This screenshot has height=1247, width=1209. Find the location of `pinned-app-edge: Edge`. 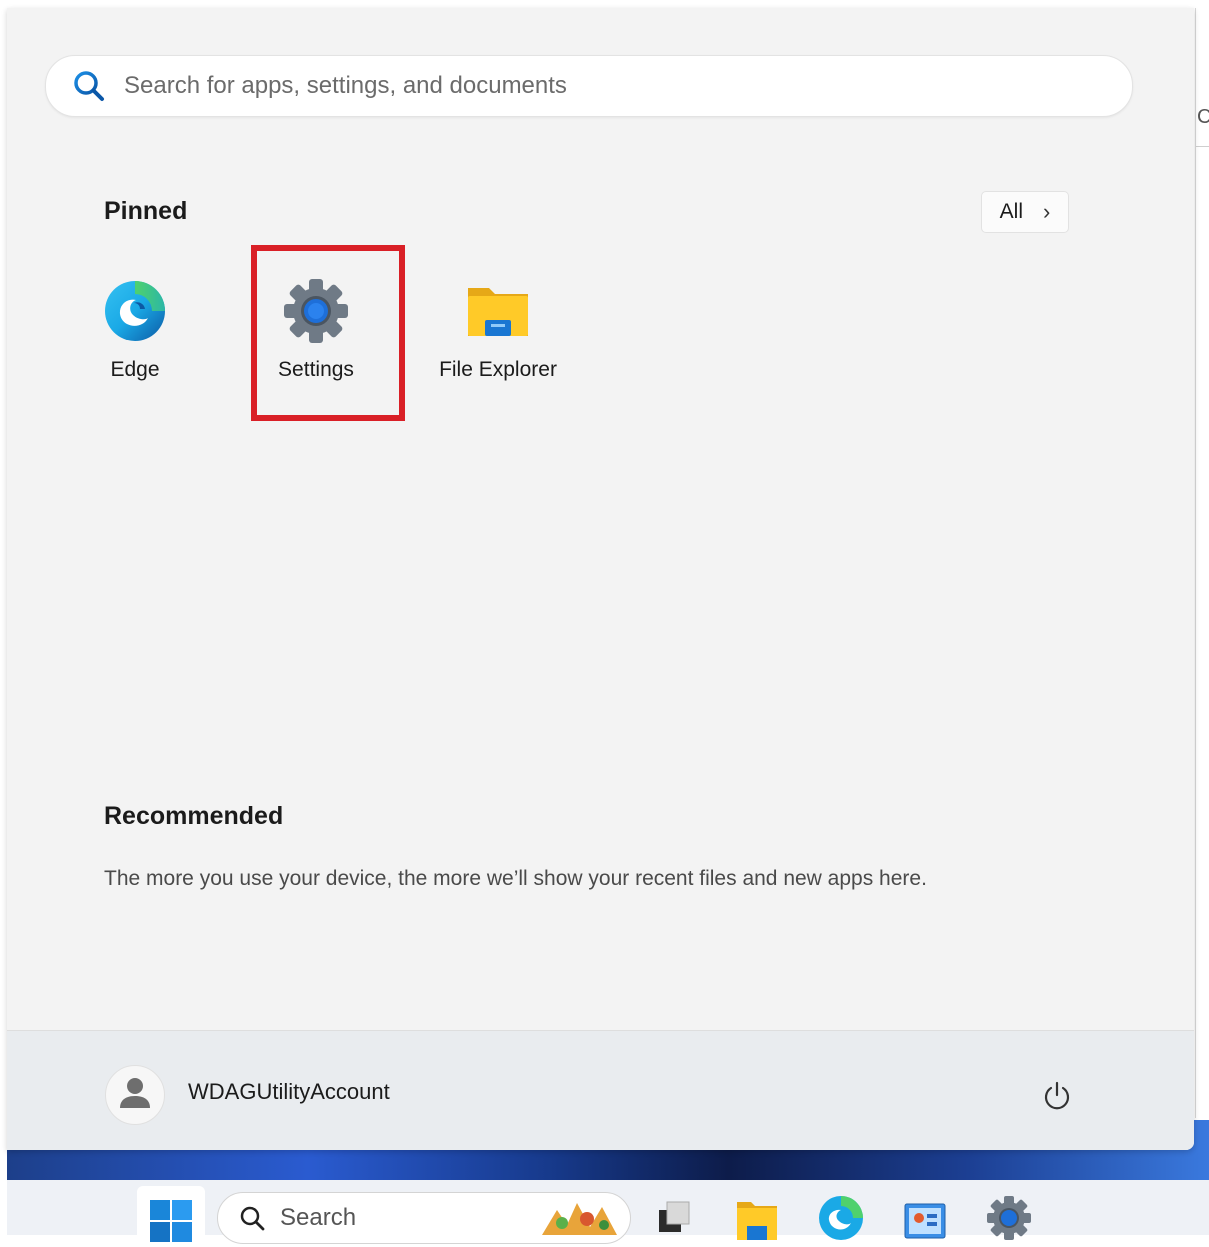

pinned-app-edge: Edge is located at coordinates (135, 335).